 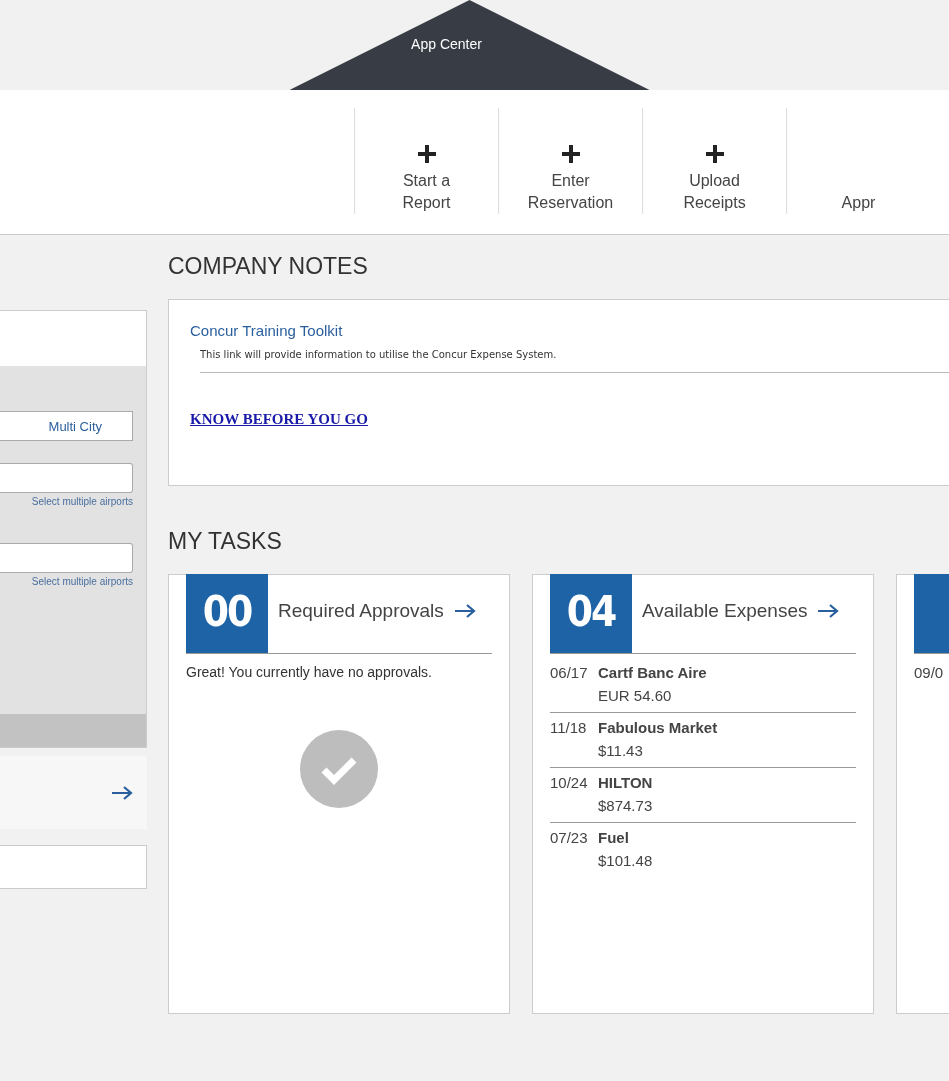 I want to click on expense-amount: $874.73, so click(x=625, y=805).